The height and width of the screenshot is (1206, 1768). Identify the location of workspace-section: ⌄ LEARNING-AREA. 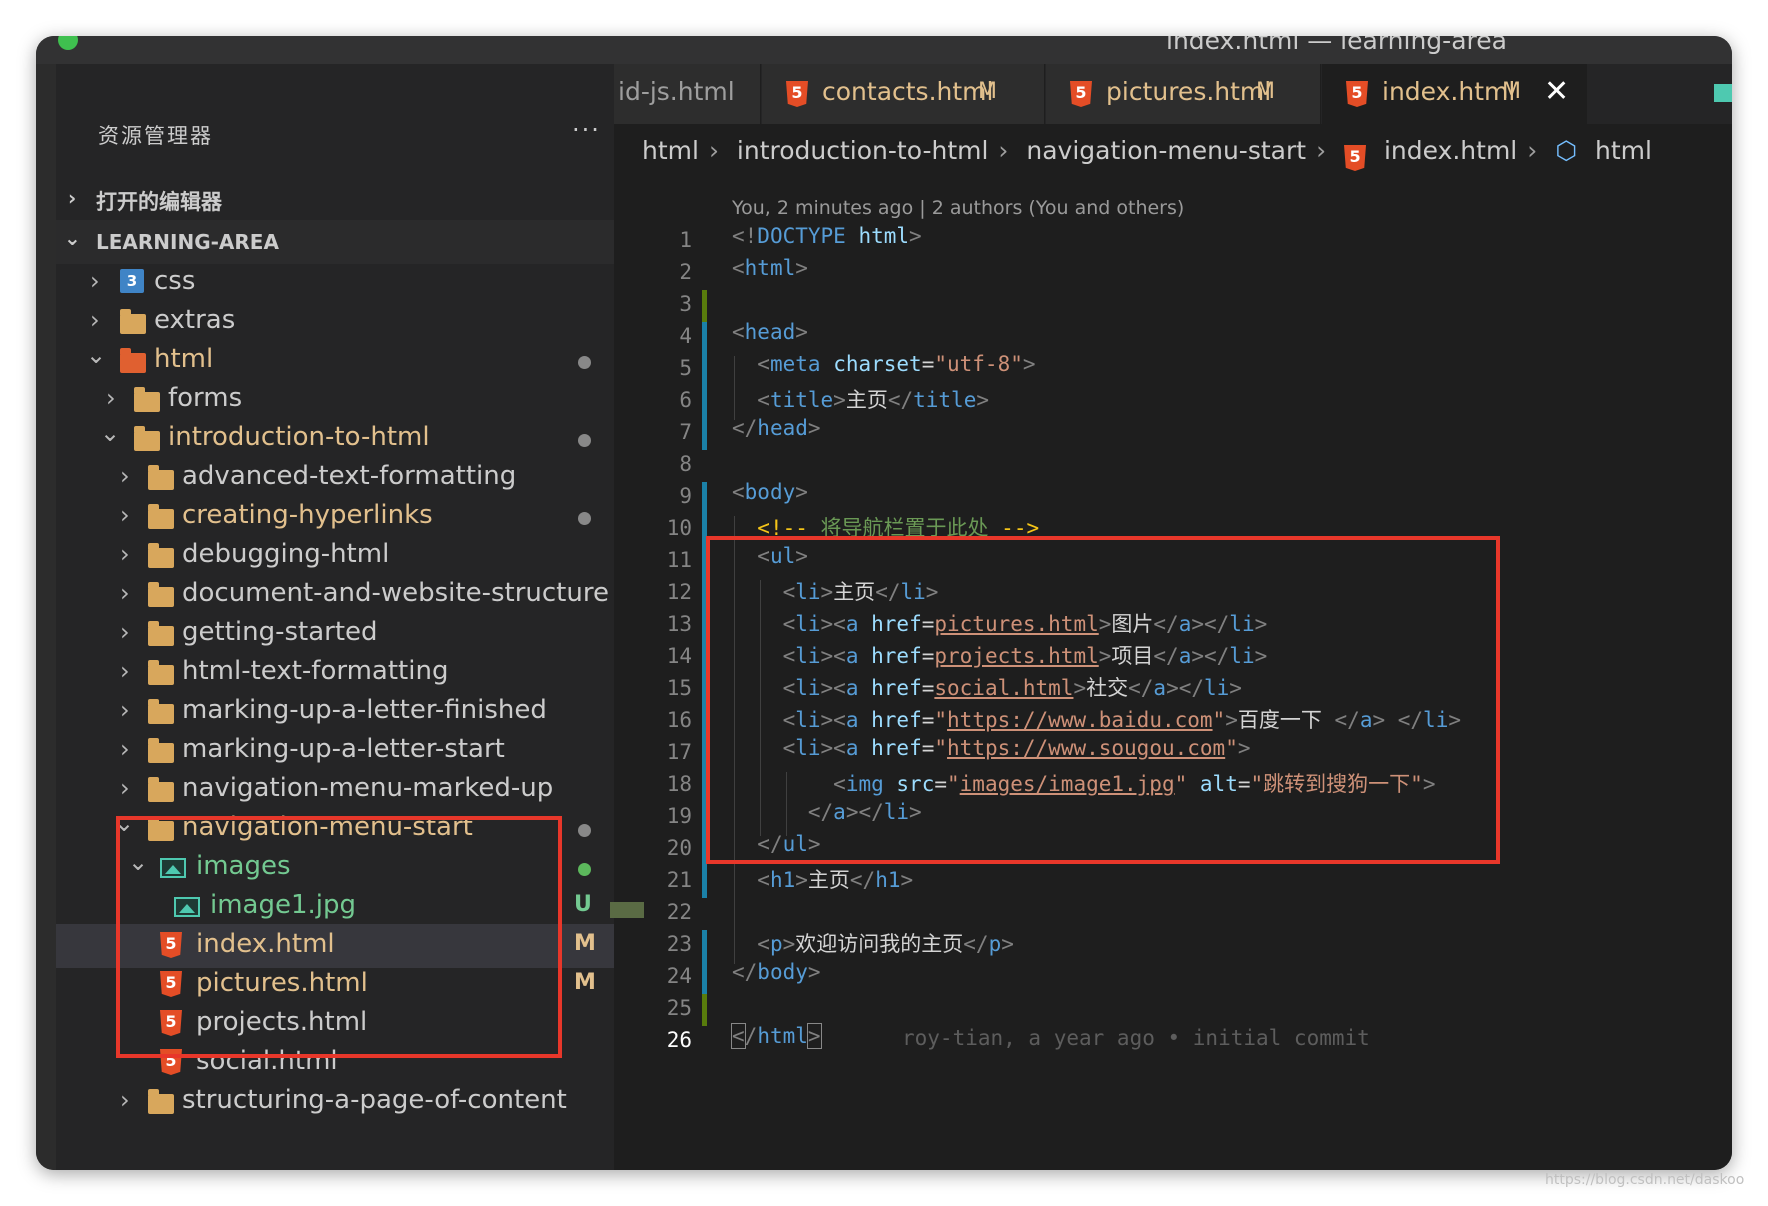
(335, 242).